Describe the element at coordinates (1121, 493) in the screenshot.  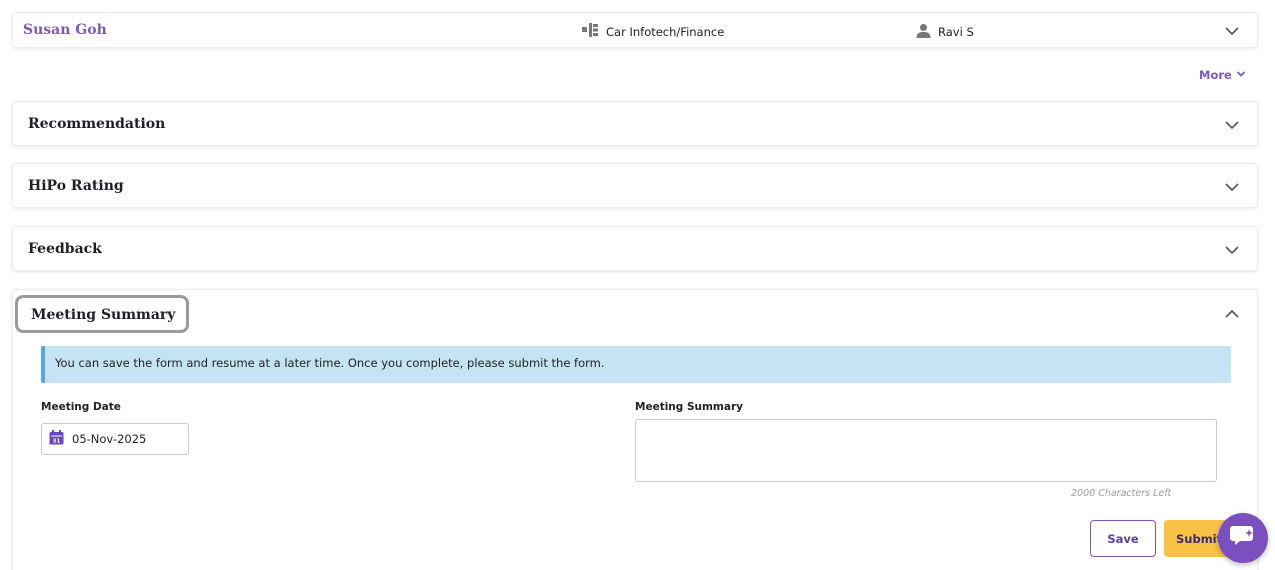
I see `characters-left-counter: 2000 Characters Left` at that location.